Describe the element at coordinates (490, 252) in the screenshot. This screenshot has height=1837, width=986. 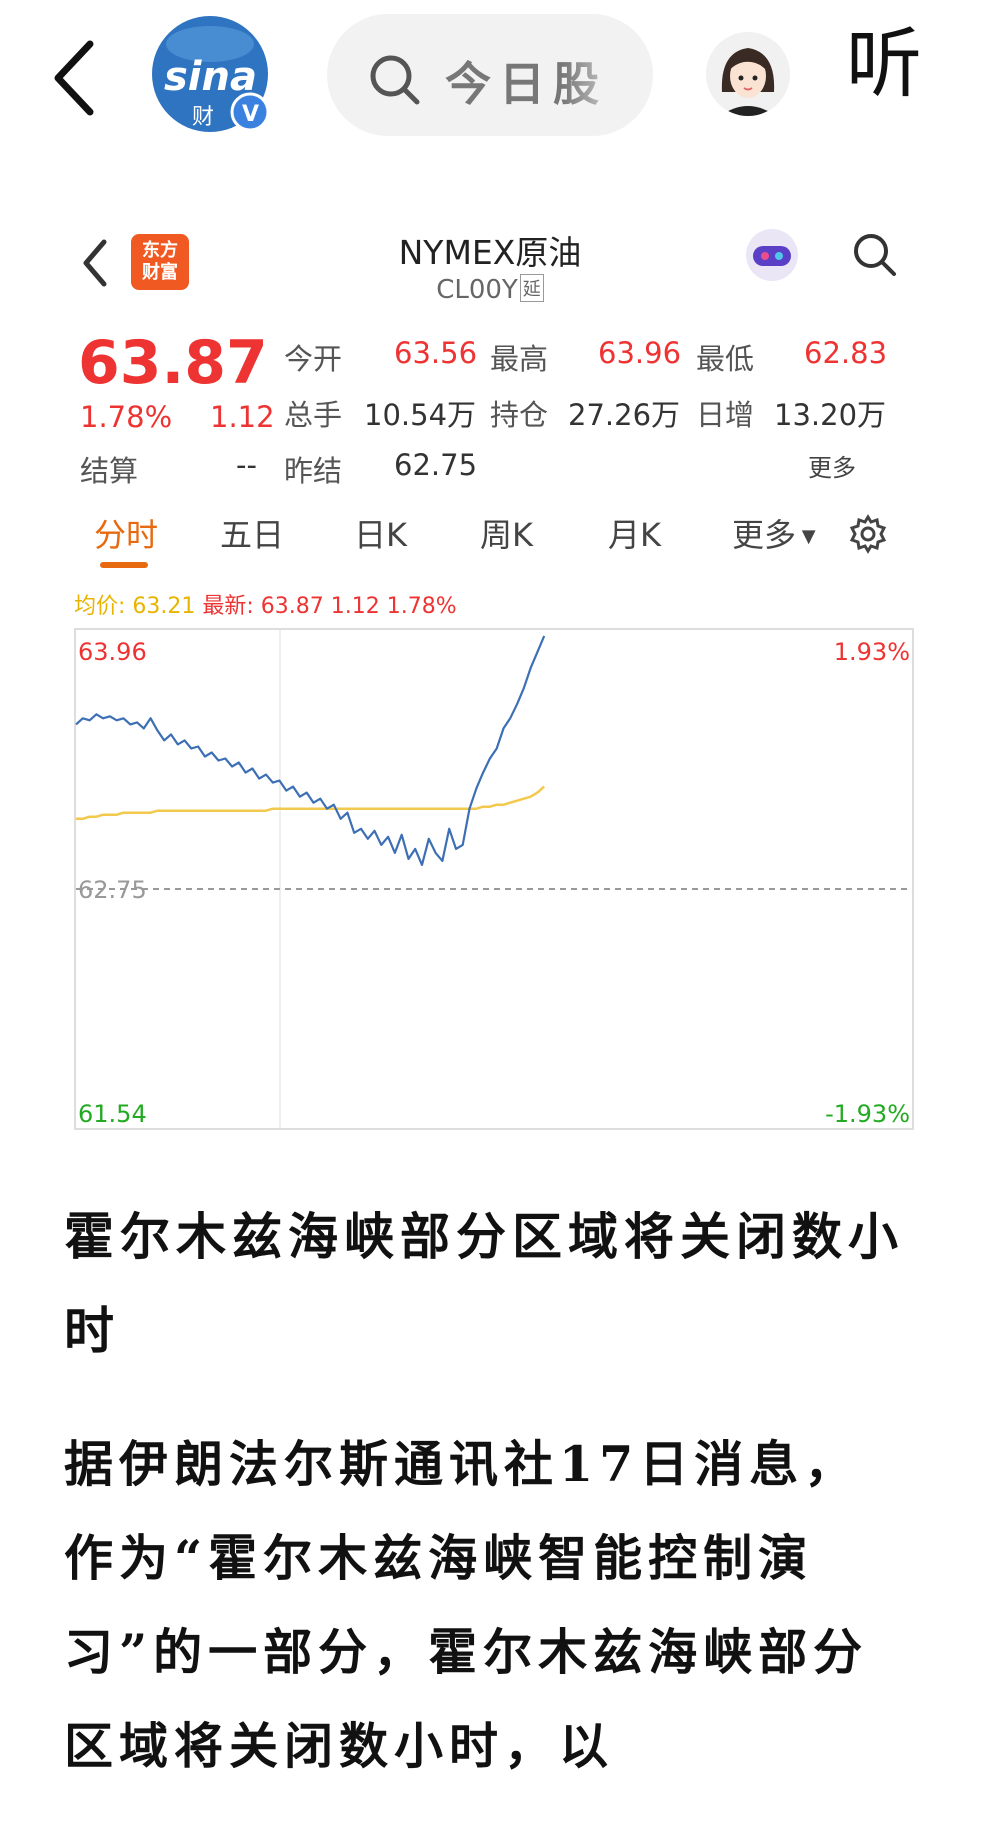
I see `instrument-title: NYMEX原油` at that location.